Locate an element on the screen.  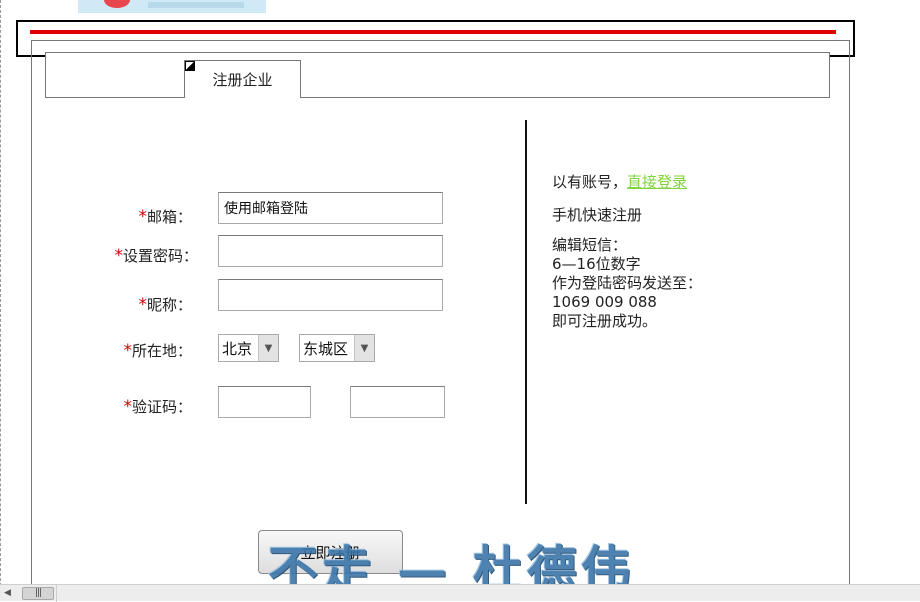
sms-line: 即可注册成功。 is located at coordinates (605, 321).